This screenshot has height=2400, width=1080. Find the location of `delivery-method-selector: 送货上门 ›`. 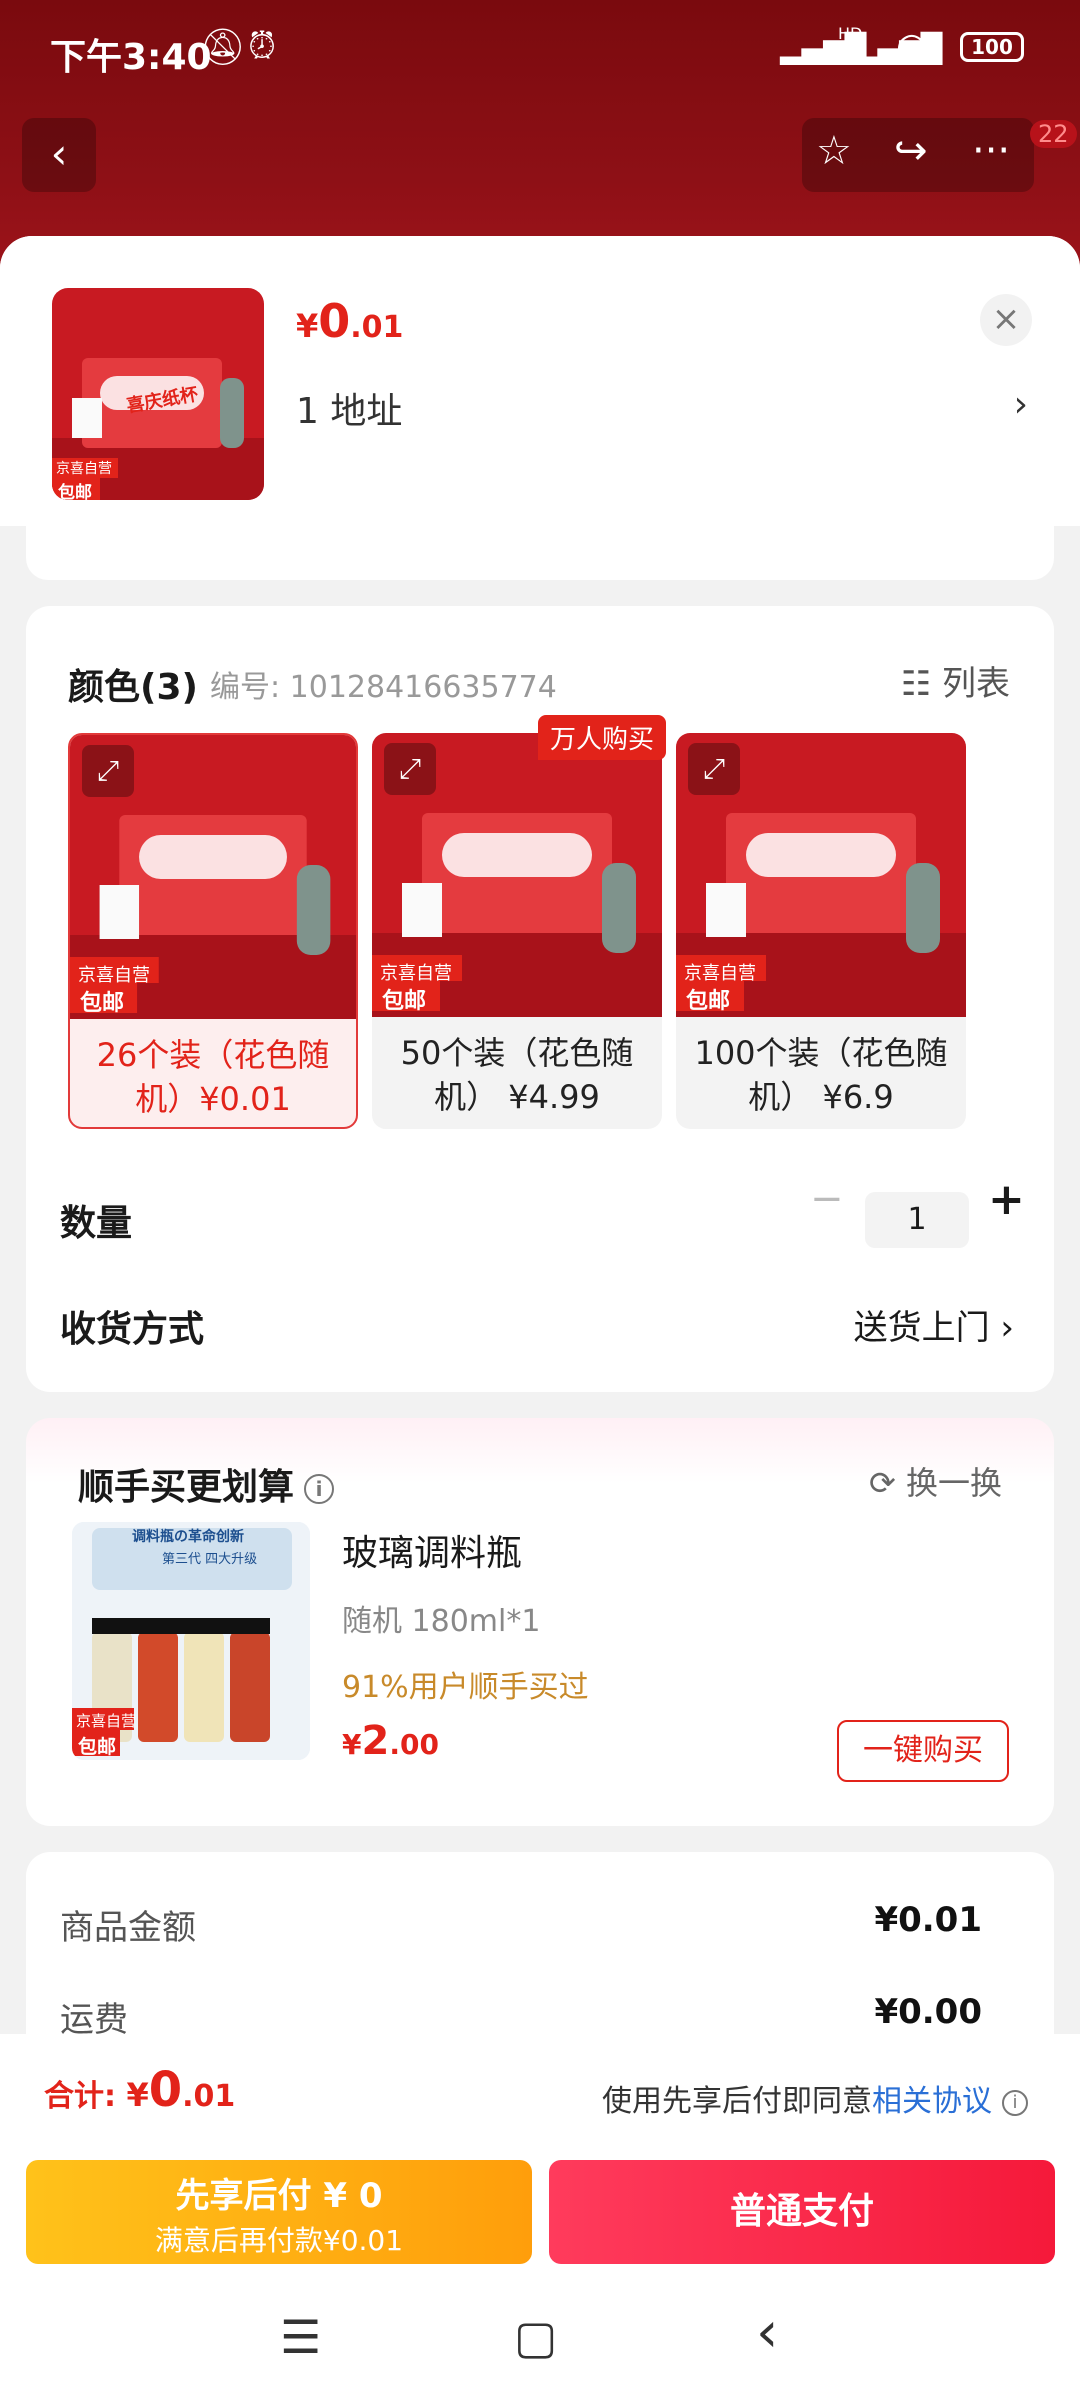

delivery-method-selector: 送货上门 › is located at coordinates (934, 1324).